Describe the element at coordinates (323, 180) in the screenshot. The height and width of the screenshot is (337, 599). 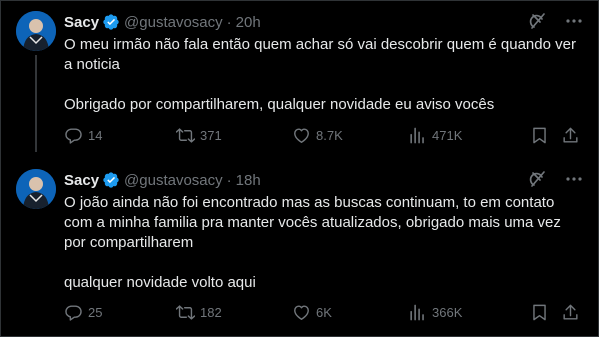
I see `tweet-header: Sacy @gustavosacy · 18h` at that location.